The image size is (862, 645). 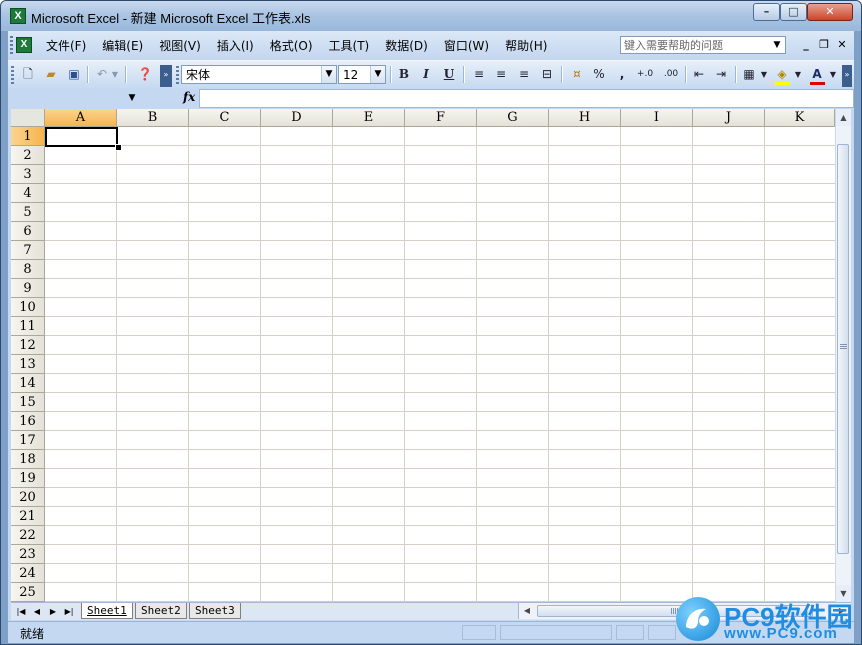 I want to click on underline-button: U, so click(x=449, y=74).